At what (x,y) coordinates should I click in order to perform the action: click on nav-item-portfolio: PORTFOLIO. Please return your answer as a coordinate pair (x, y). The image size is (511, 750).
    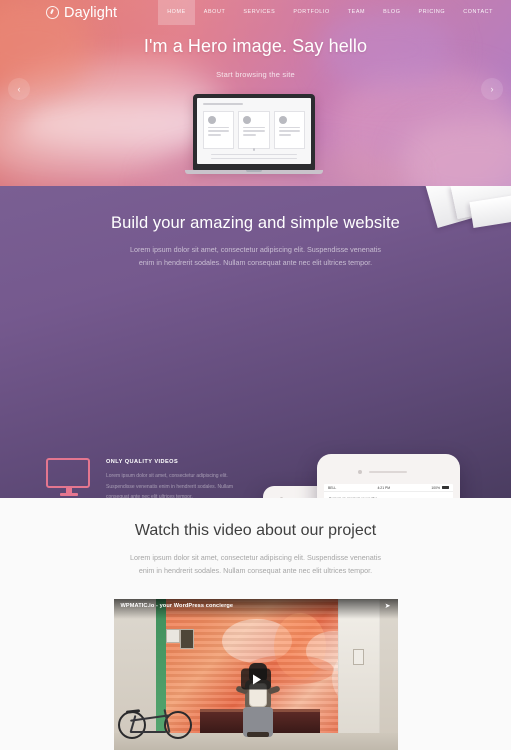
    Looking at the image, I should click on (311, 12).